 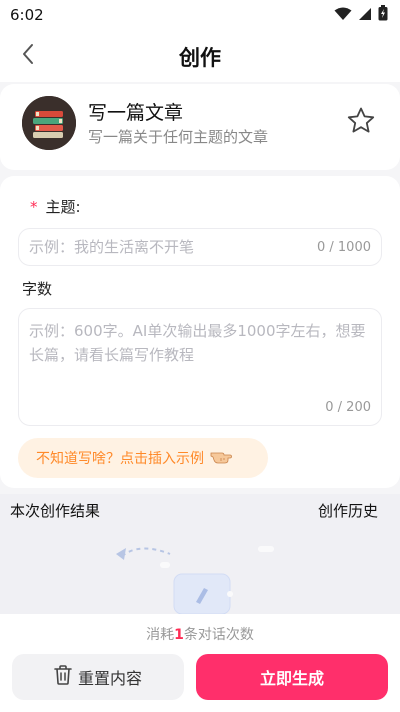 I want to click on word-count-counter: 0 / 200, so click(x=348, y=407).